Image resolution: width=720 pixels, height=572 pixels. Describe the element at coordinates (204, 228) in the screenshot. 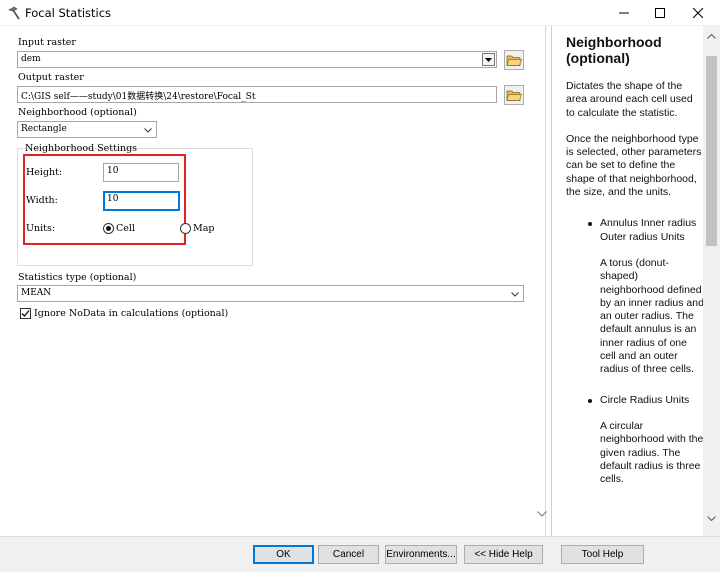

I see `unit-map-label: Map` at that location.